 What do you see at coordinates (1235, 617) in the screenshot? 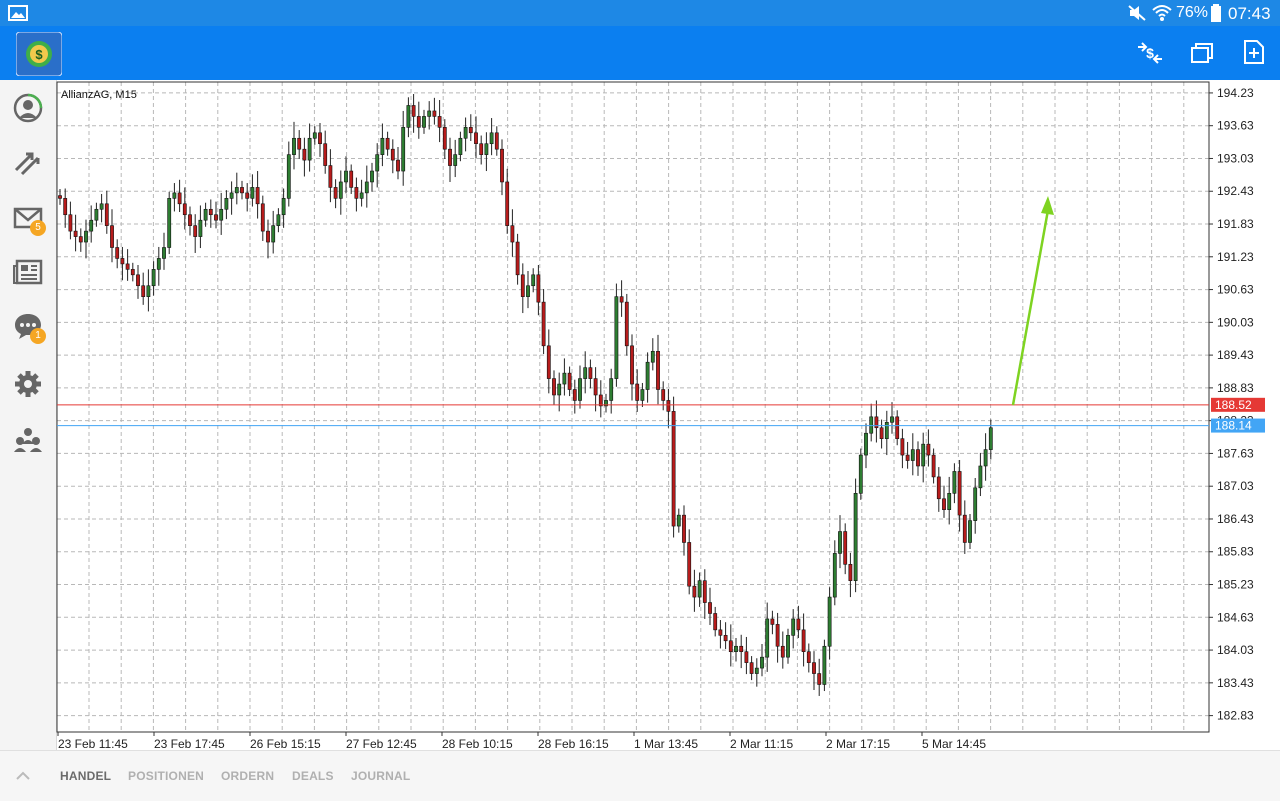
I see `price-tick-label: 184.63` at bounding box center [1235, 617].